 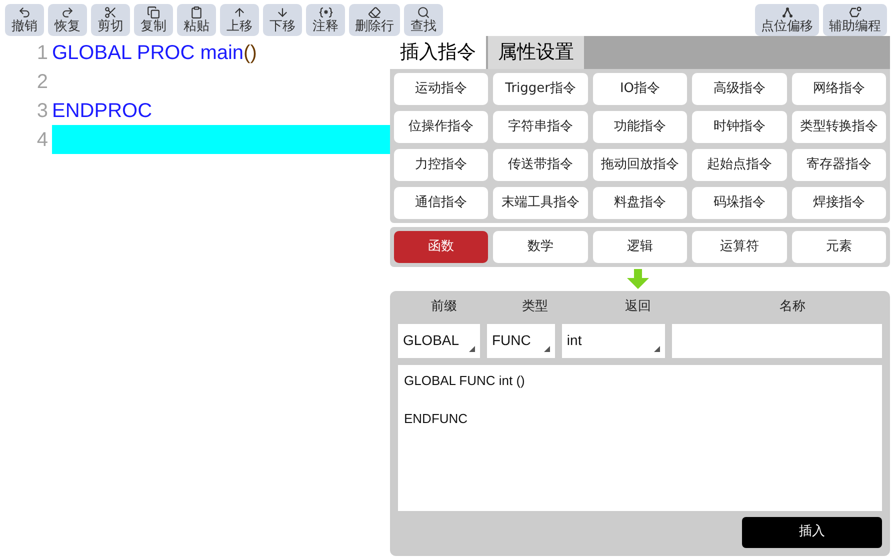 What do you see at coordinates (792, 307) in the screenshot?
I see `name-label: 名称` at bounding box center [792, 307].